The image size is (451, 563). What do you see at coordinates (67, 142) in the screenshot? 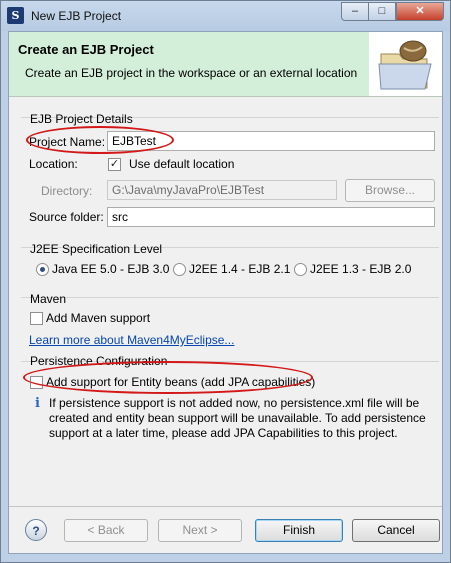
I see `project-name-label: Project Name:` at bounding box center [67, 142].